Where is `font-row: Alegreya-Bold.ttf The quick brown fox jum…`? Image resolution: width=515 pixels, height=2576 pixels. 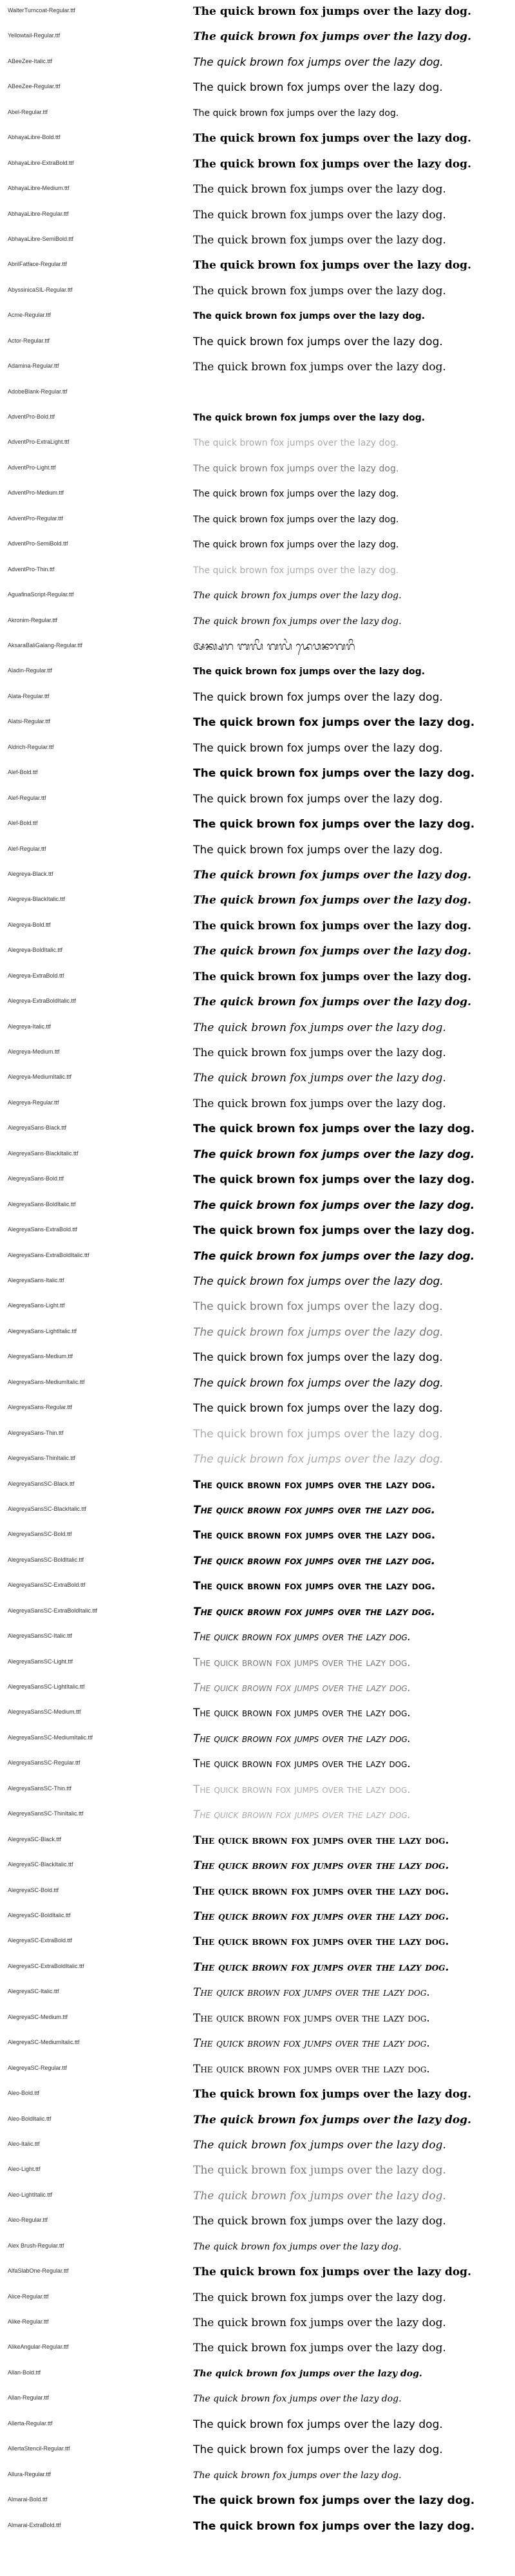
font-row: Alegreya-Bold.ttf The quick brown fox jum… is located at coordinates (257, 927).